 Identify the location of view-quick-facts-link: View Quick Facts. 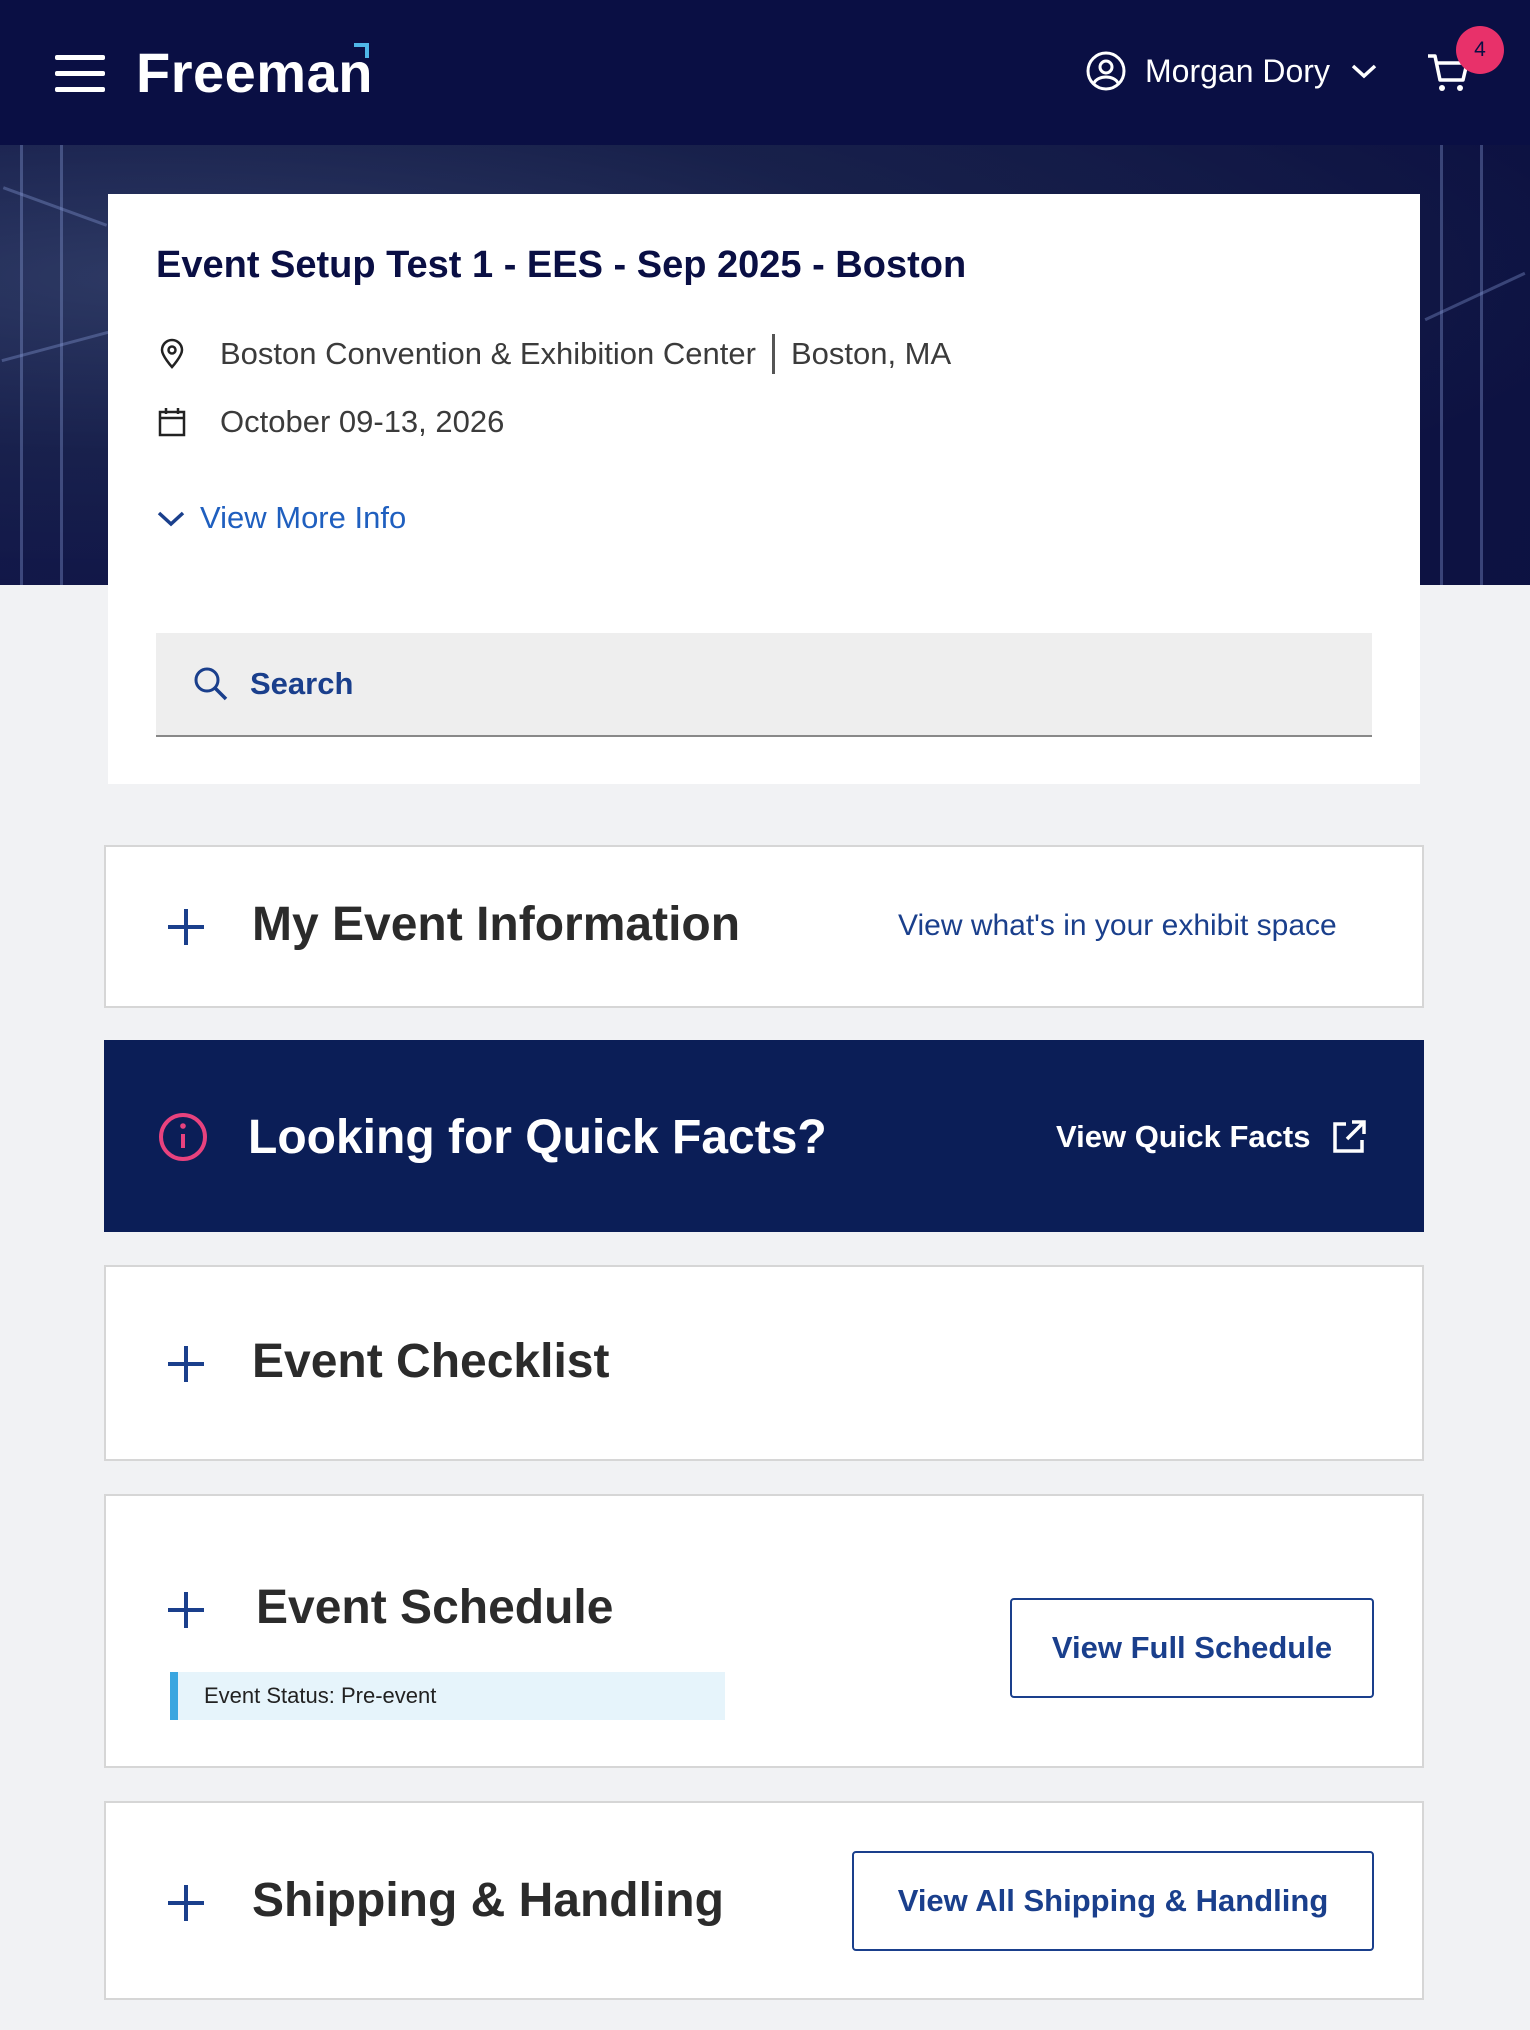
(1212, 1137).